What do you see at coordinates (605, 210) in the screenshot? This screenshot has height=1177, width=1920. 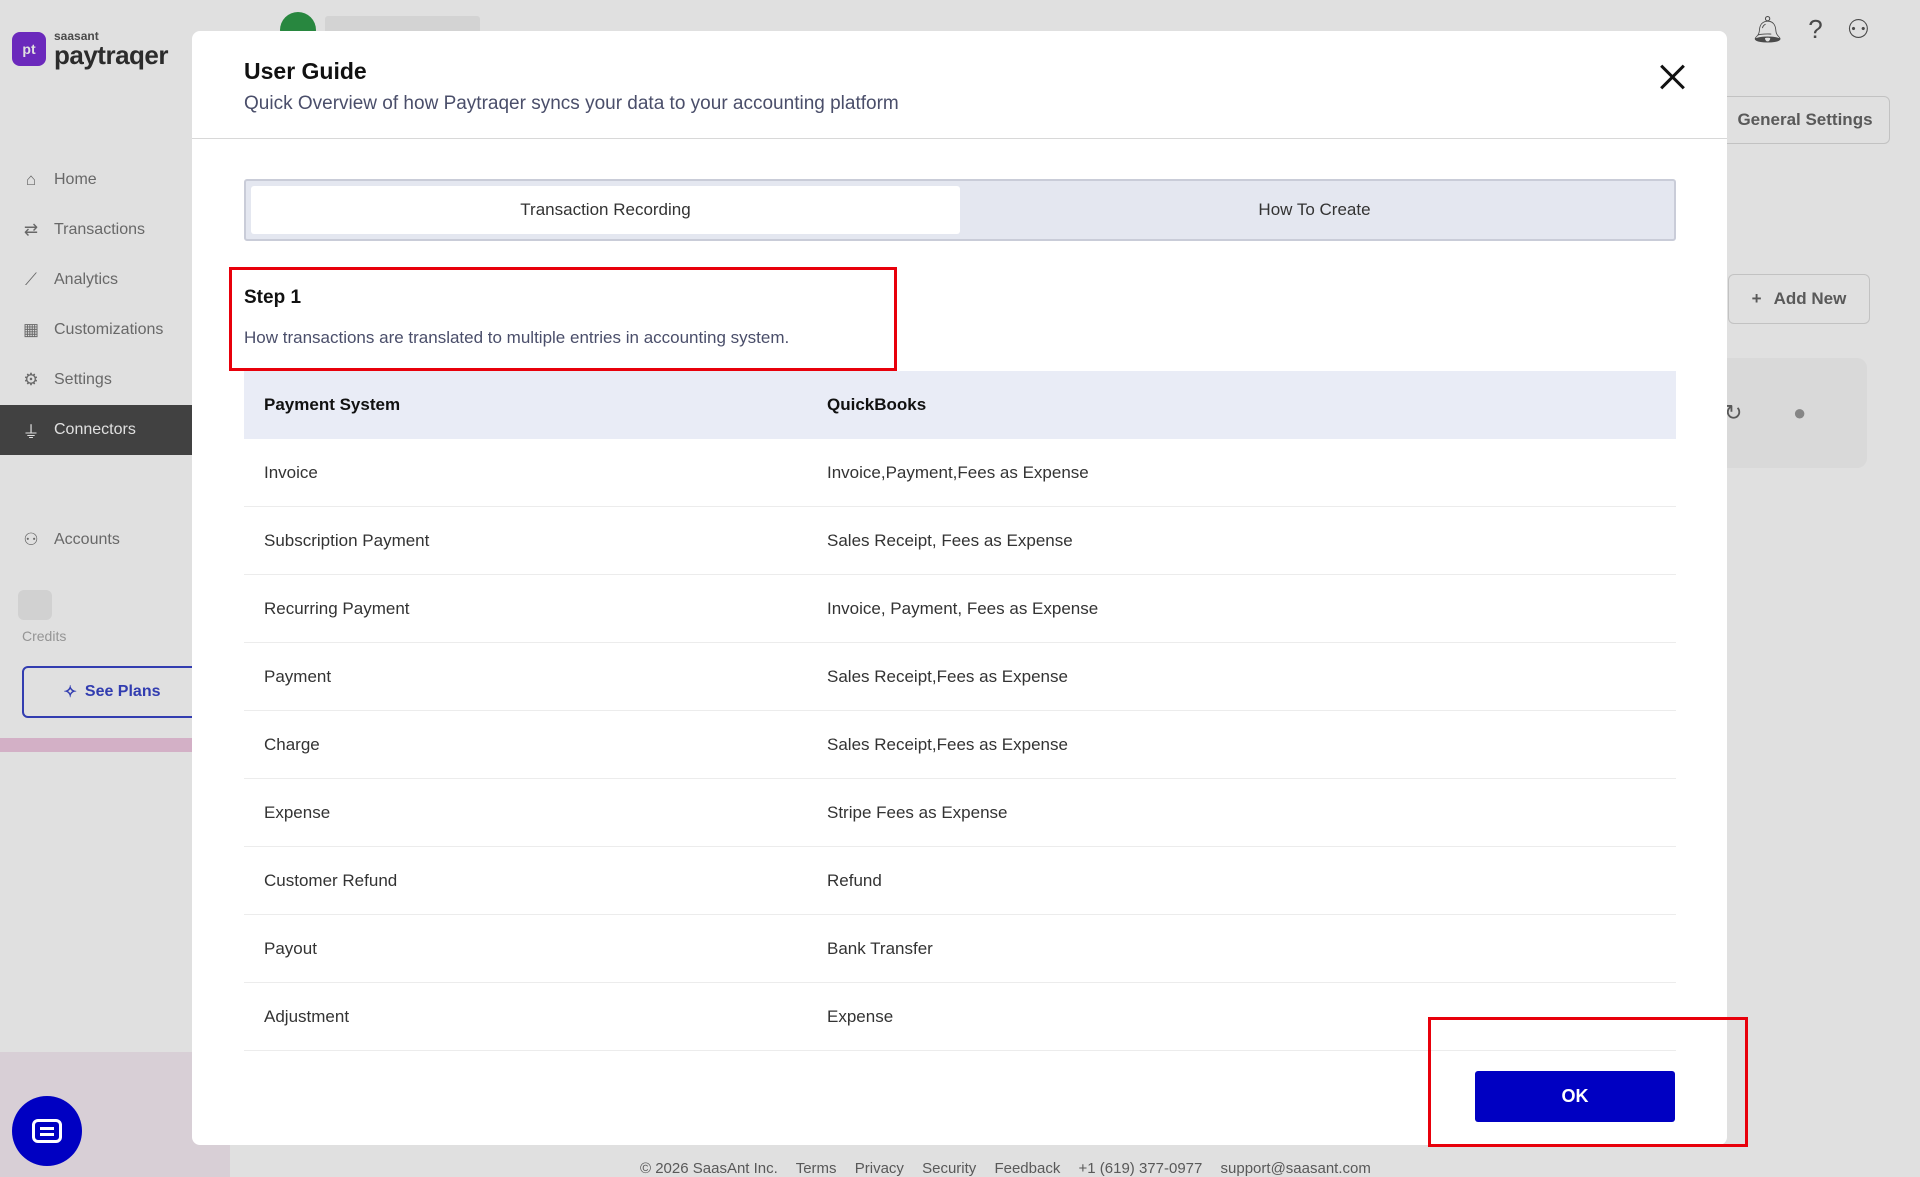 I see `tab-transaction-recording: Transaction Recording` at bounding box center [605, 210].